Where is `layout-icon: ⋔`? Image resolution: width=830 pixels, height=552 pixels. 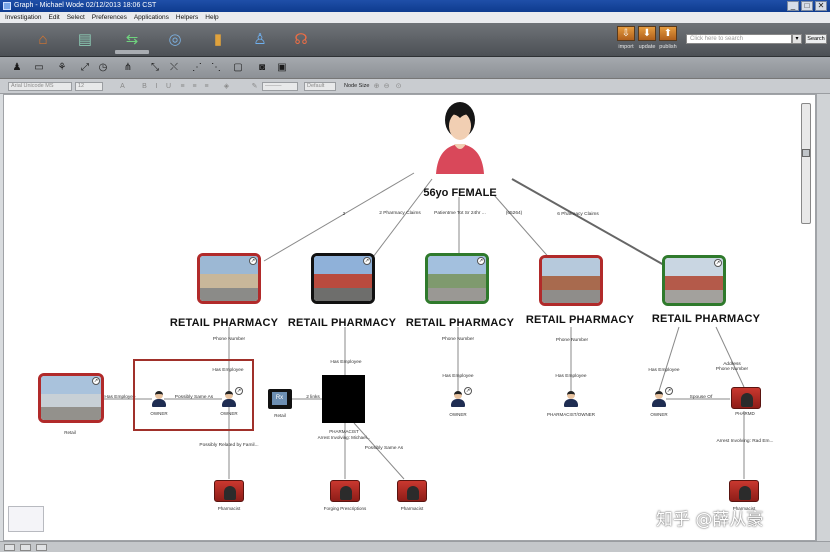 layout-icon: ⋔ is located at coordinates (128, 68).